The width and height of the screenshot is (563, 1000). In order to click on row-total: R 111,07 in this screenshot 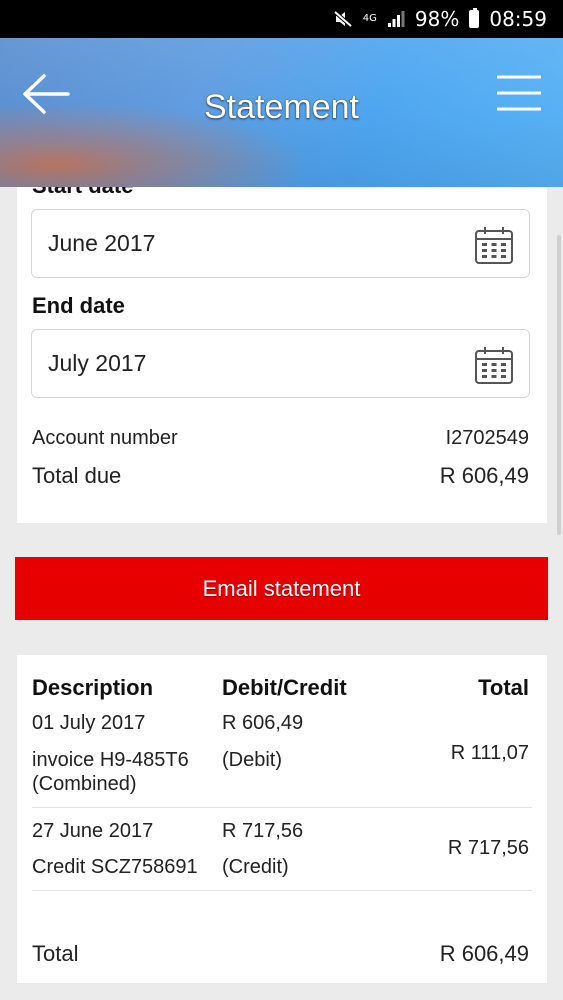, I will do `click(489, 753)`.